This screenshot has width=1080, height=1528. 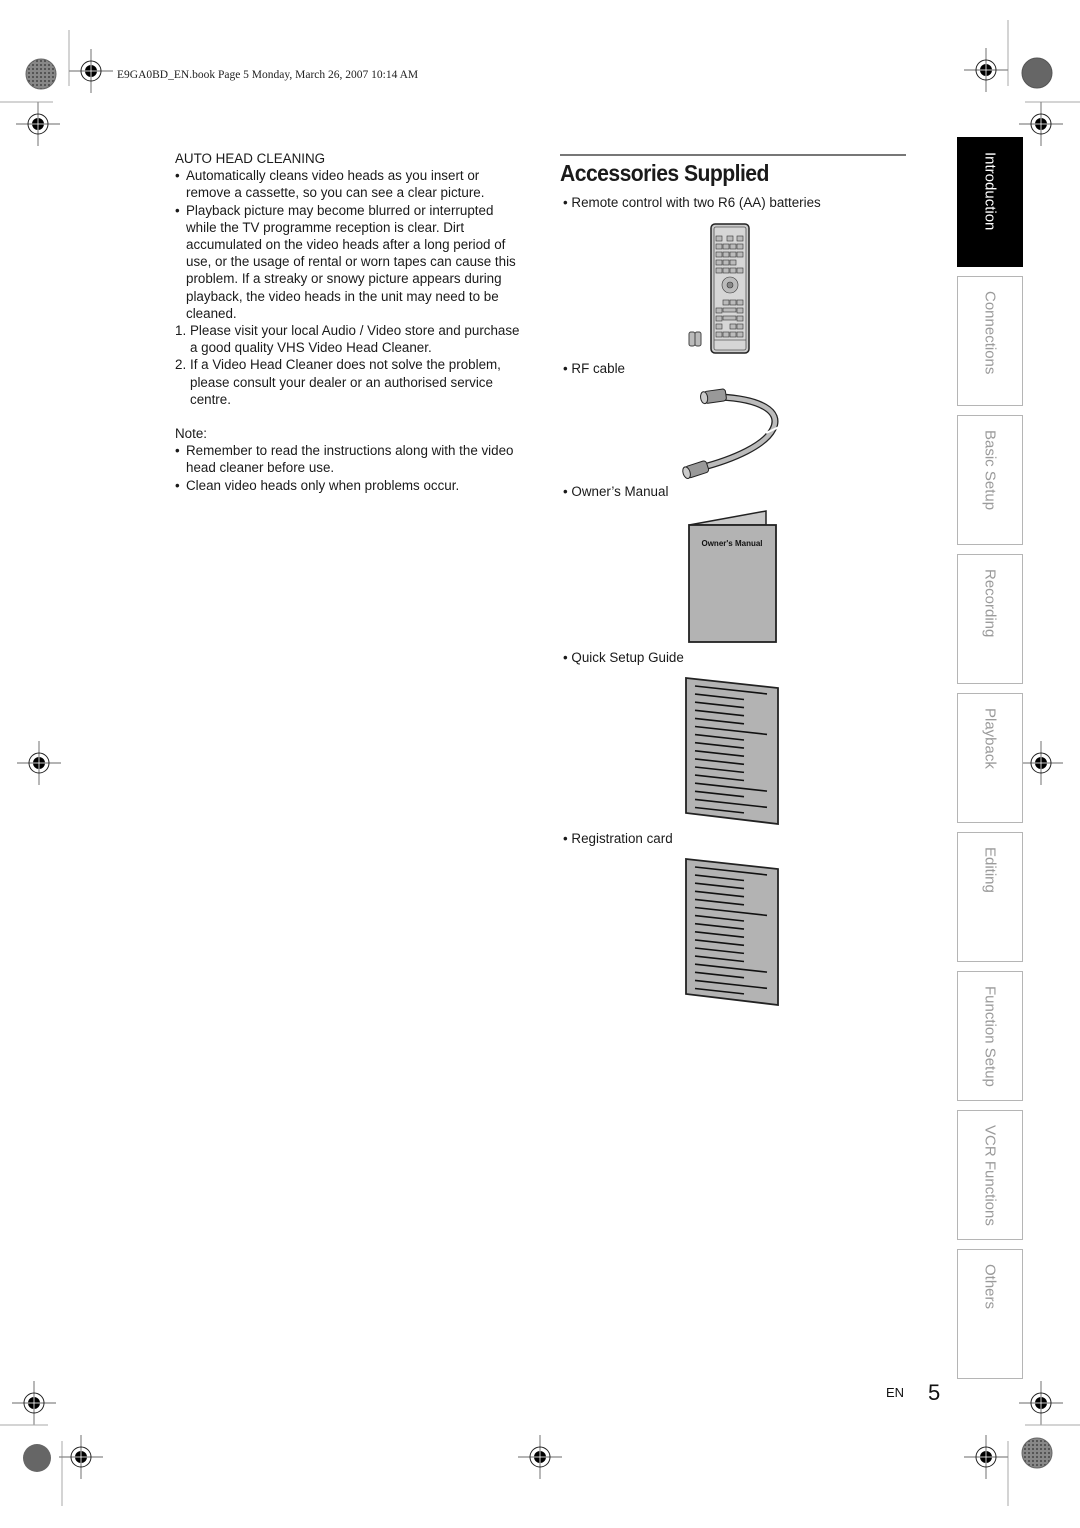 I want to click on step-number: 1., so click(x=181, y=331).